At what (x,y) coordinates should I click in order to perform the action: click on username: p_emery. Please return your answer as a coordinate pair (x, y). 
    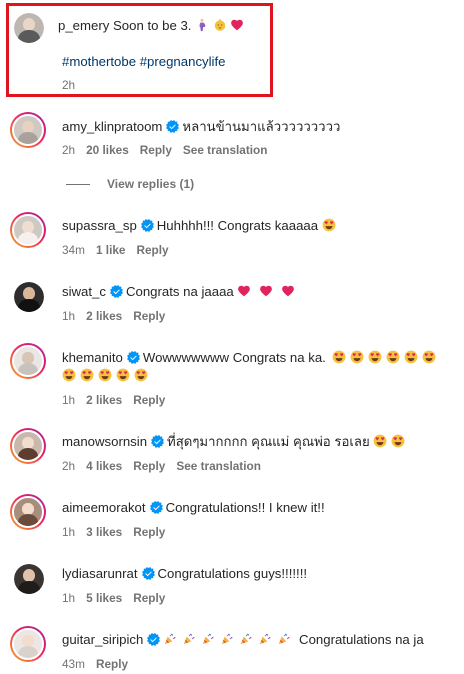
    Looking at the image, I should click on (83, 25).